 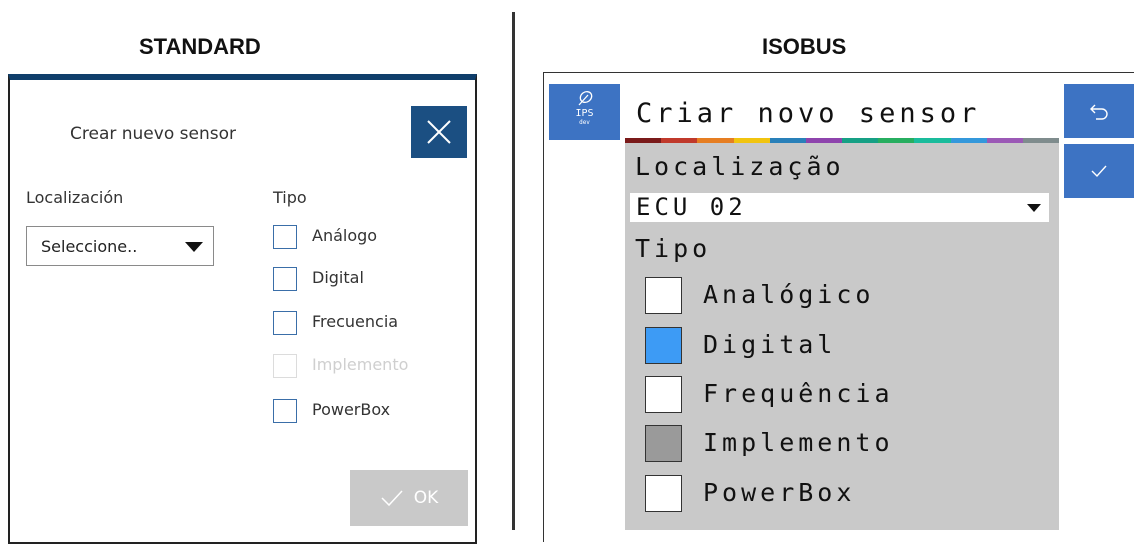 What do you see at coordinates (89, 246) in the screenshot?
I see `location-dropdown-value: Seleccione..` at bounding box center [89, 246].